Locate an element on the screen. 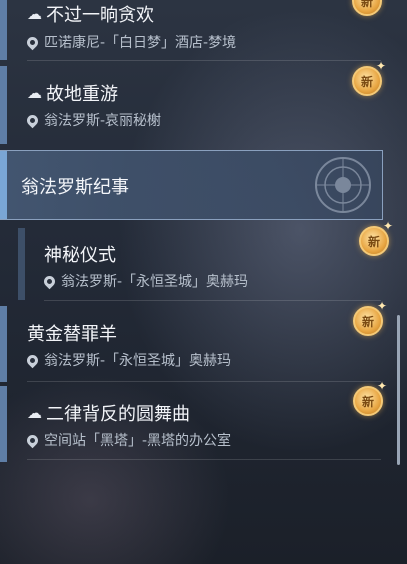 This screenshot has height=564, width=407. quest-title-text: 神秘仪式 is located at coordinates (80, 255).